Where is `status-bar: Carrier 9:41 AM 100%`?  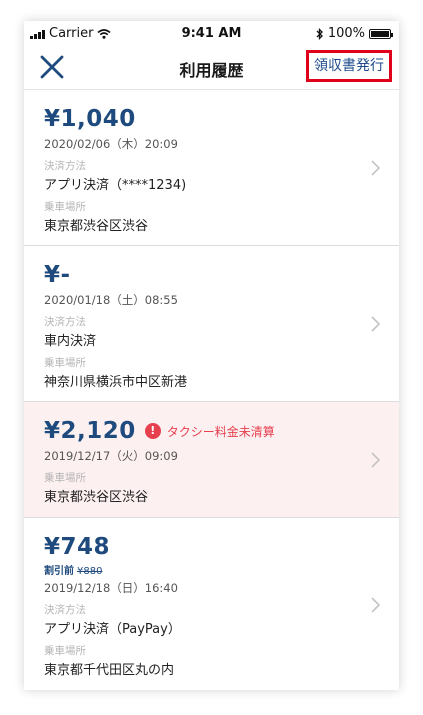 status-bar: Carrier 9:41 AM 100% is located at coordinates (211, 33).